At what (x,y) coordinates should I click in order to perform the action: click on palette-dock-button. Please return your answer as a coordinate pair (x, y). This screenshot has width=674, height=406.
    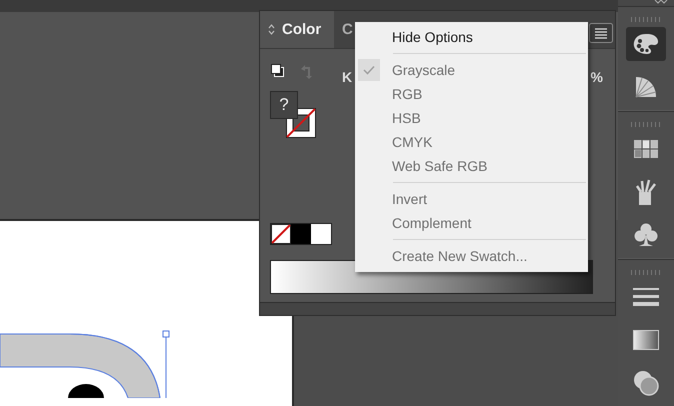
    Looking at the image, I should click on (646, 44).